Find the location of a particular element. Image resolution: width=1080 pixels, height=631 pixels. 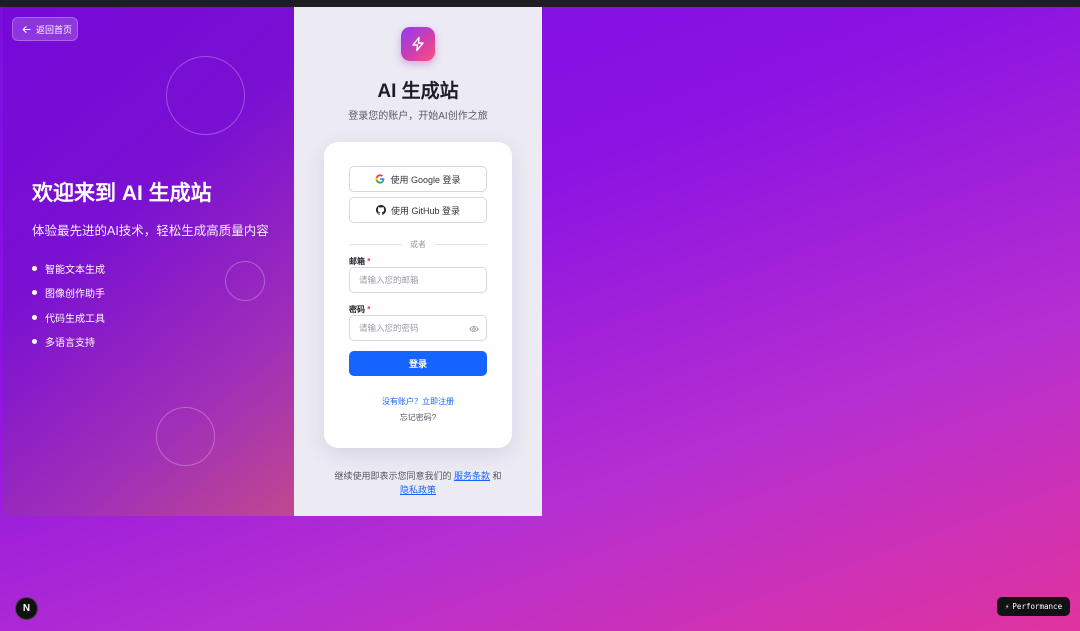

password-field: 请输入您的密码 is located at coordinates (418, 328).